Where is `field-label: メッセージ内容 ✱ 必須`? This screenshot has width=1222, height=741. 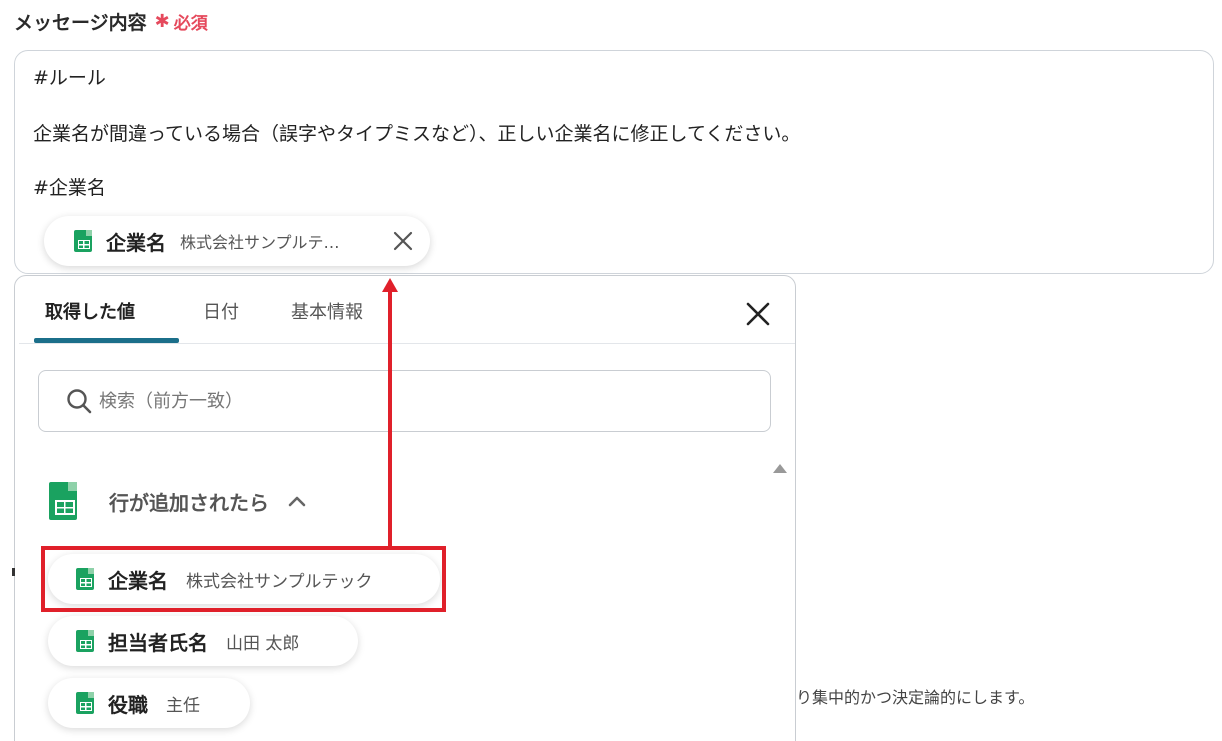
field-label: メッセージ内容 ✱ 必須 is located at coordinates (111, 21).